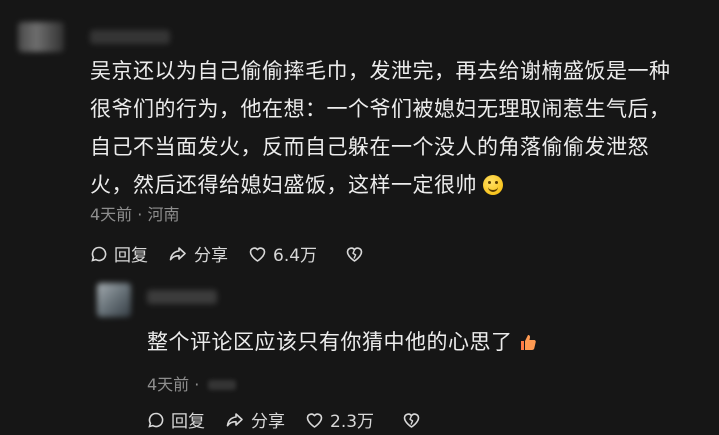 This screenshot has width=719, height=435. I want to click on like-count: 2.3万, so click(352, 422).